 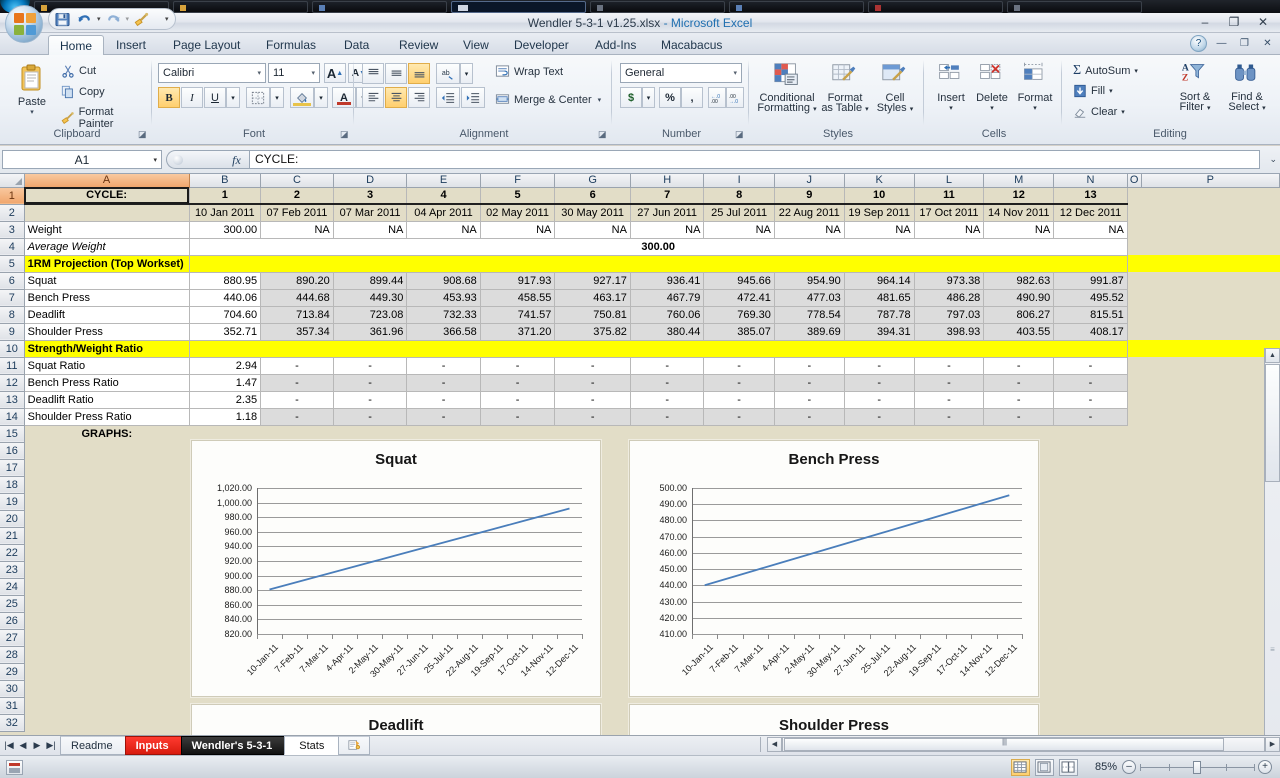 I want to click on cell-J14: -, so click(x=809, y=416).